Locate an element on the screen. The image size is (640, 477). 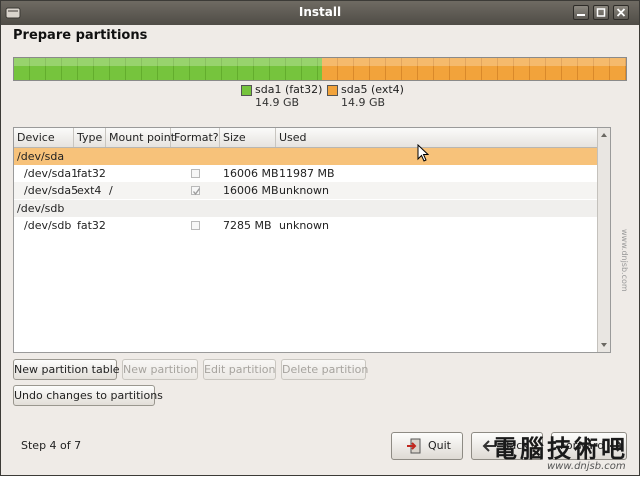
column-header-mount-point: Mount point is located at coordinates (140, 137).